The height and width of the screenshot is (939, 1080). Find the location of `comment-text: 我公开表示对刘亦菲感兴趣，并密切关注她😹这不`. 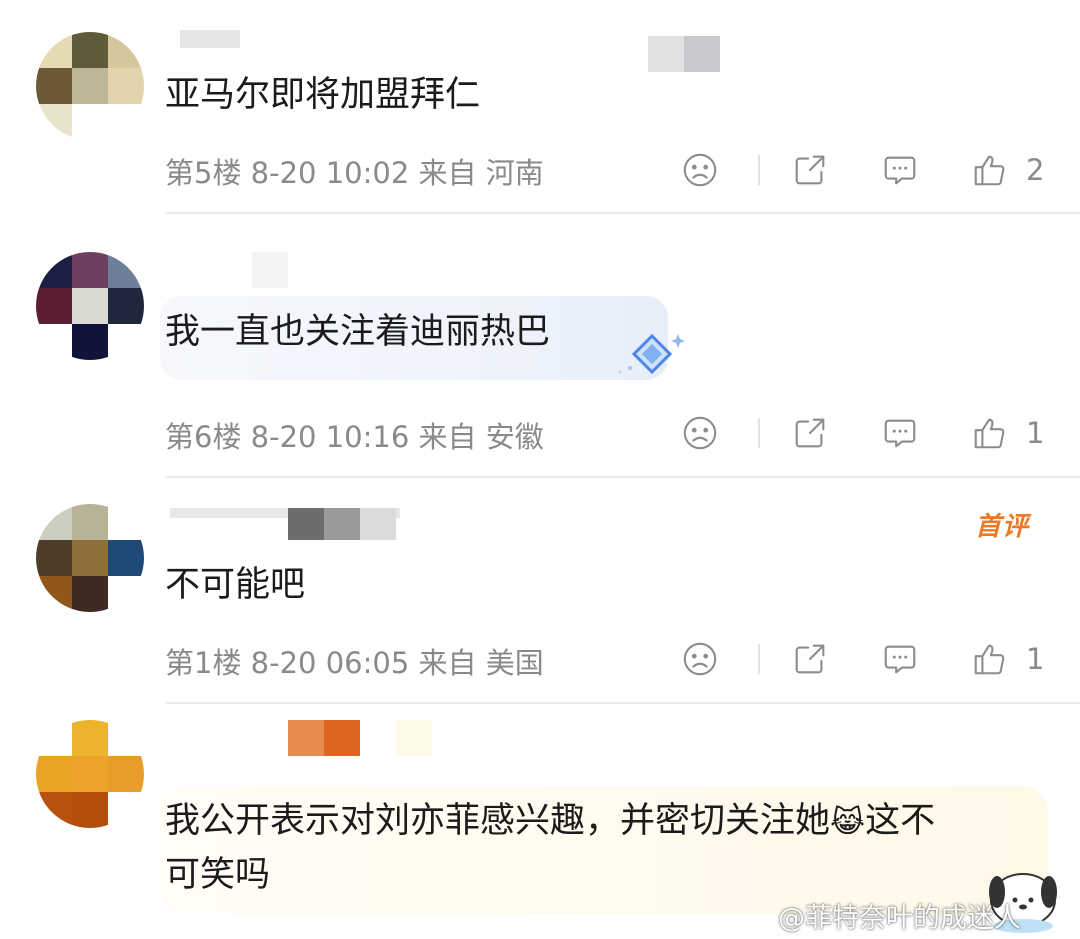

comment-text: 我公开表示对刘亦菲感兴趣，并密切关注她😹这不 is located at coordinates (550, 822).